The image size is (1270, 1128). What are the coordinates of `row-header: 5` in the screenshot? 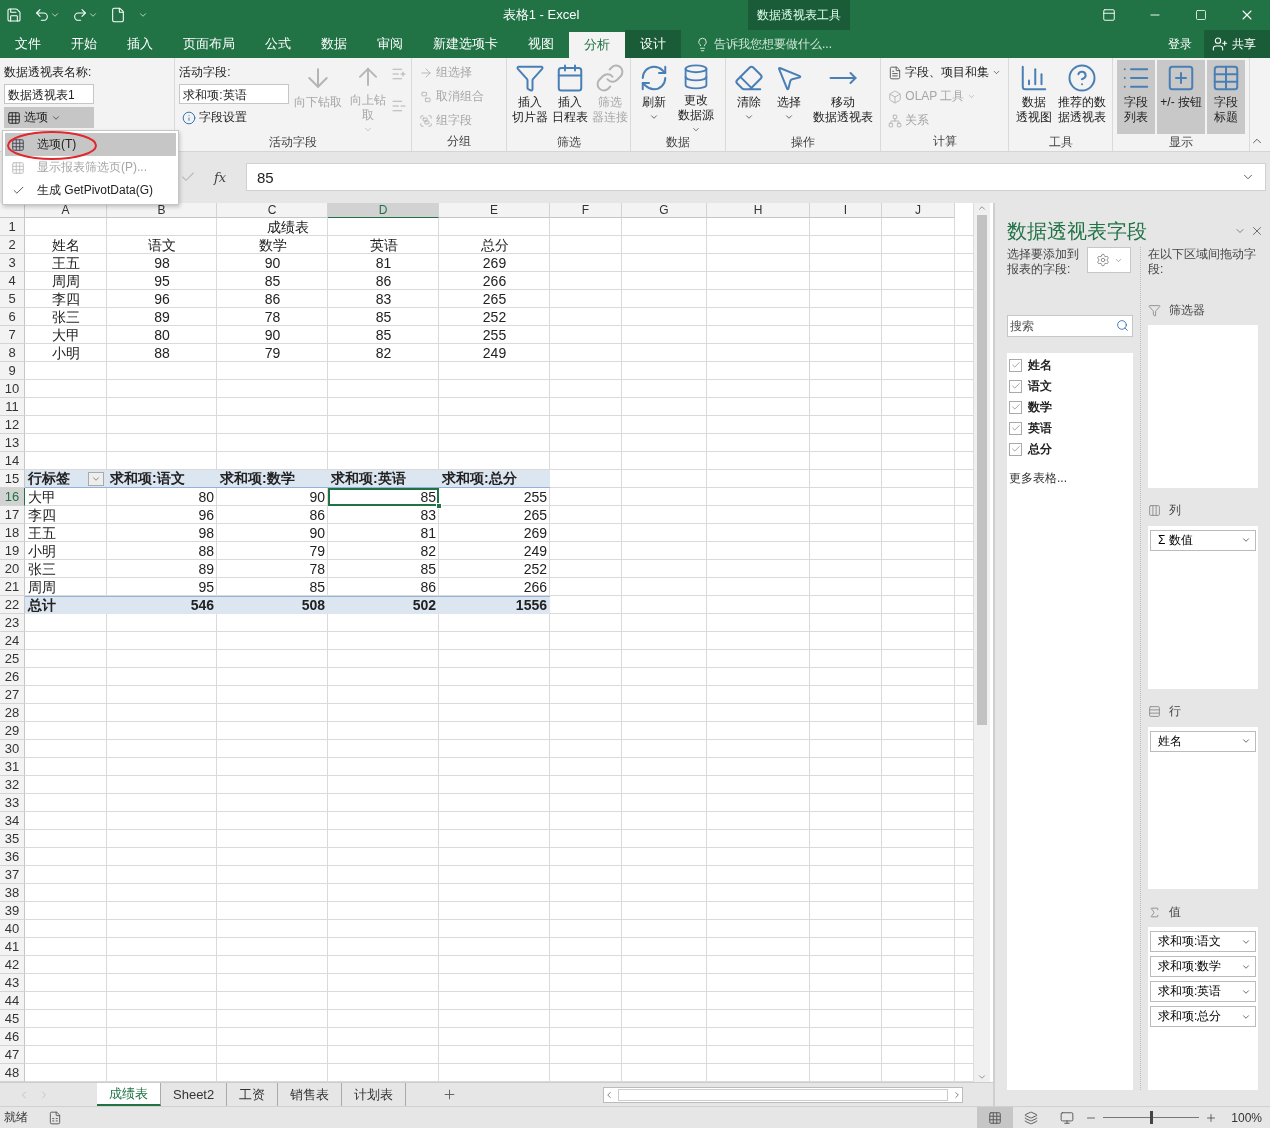 It's located at (12, 299).